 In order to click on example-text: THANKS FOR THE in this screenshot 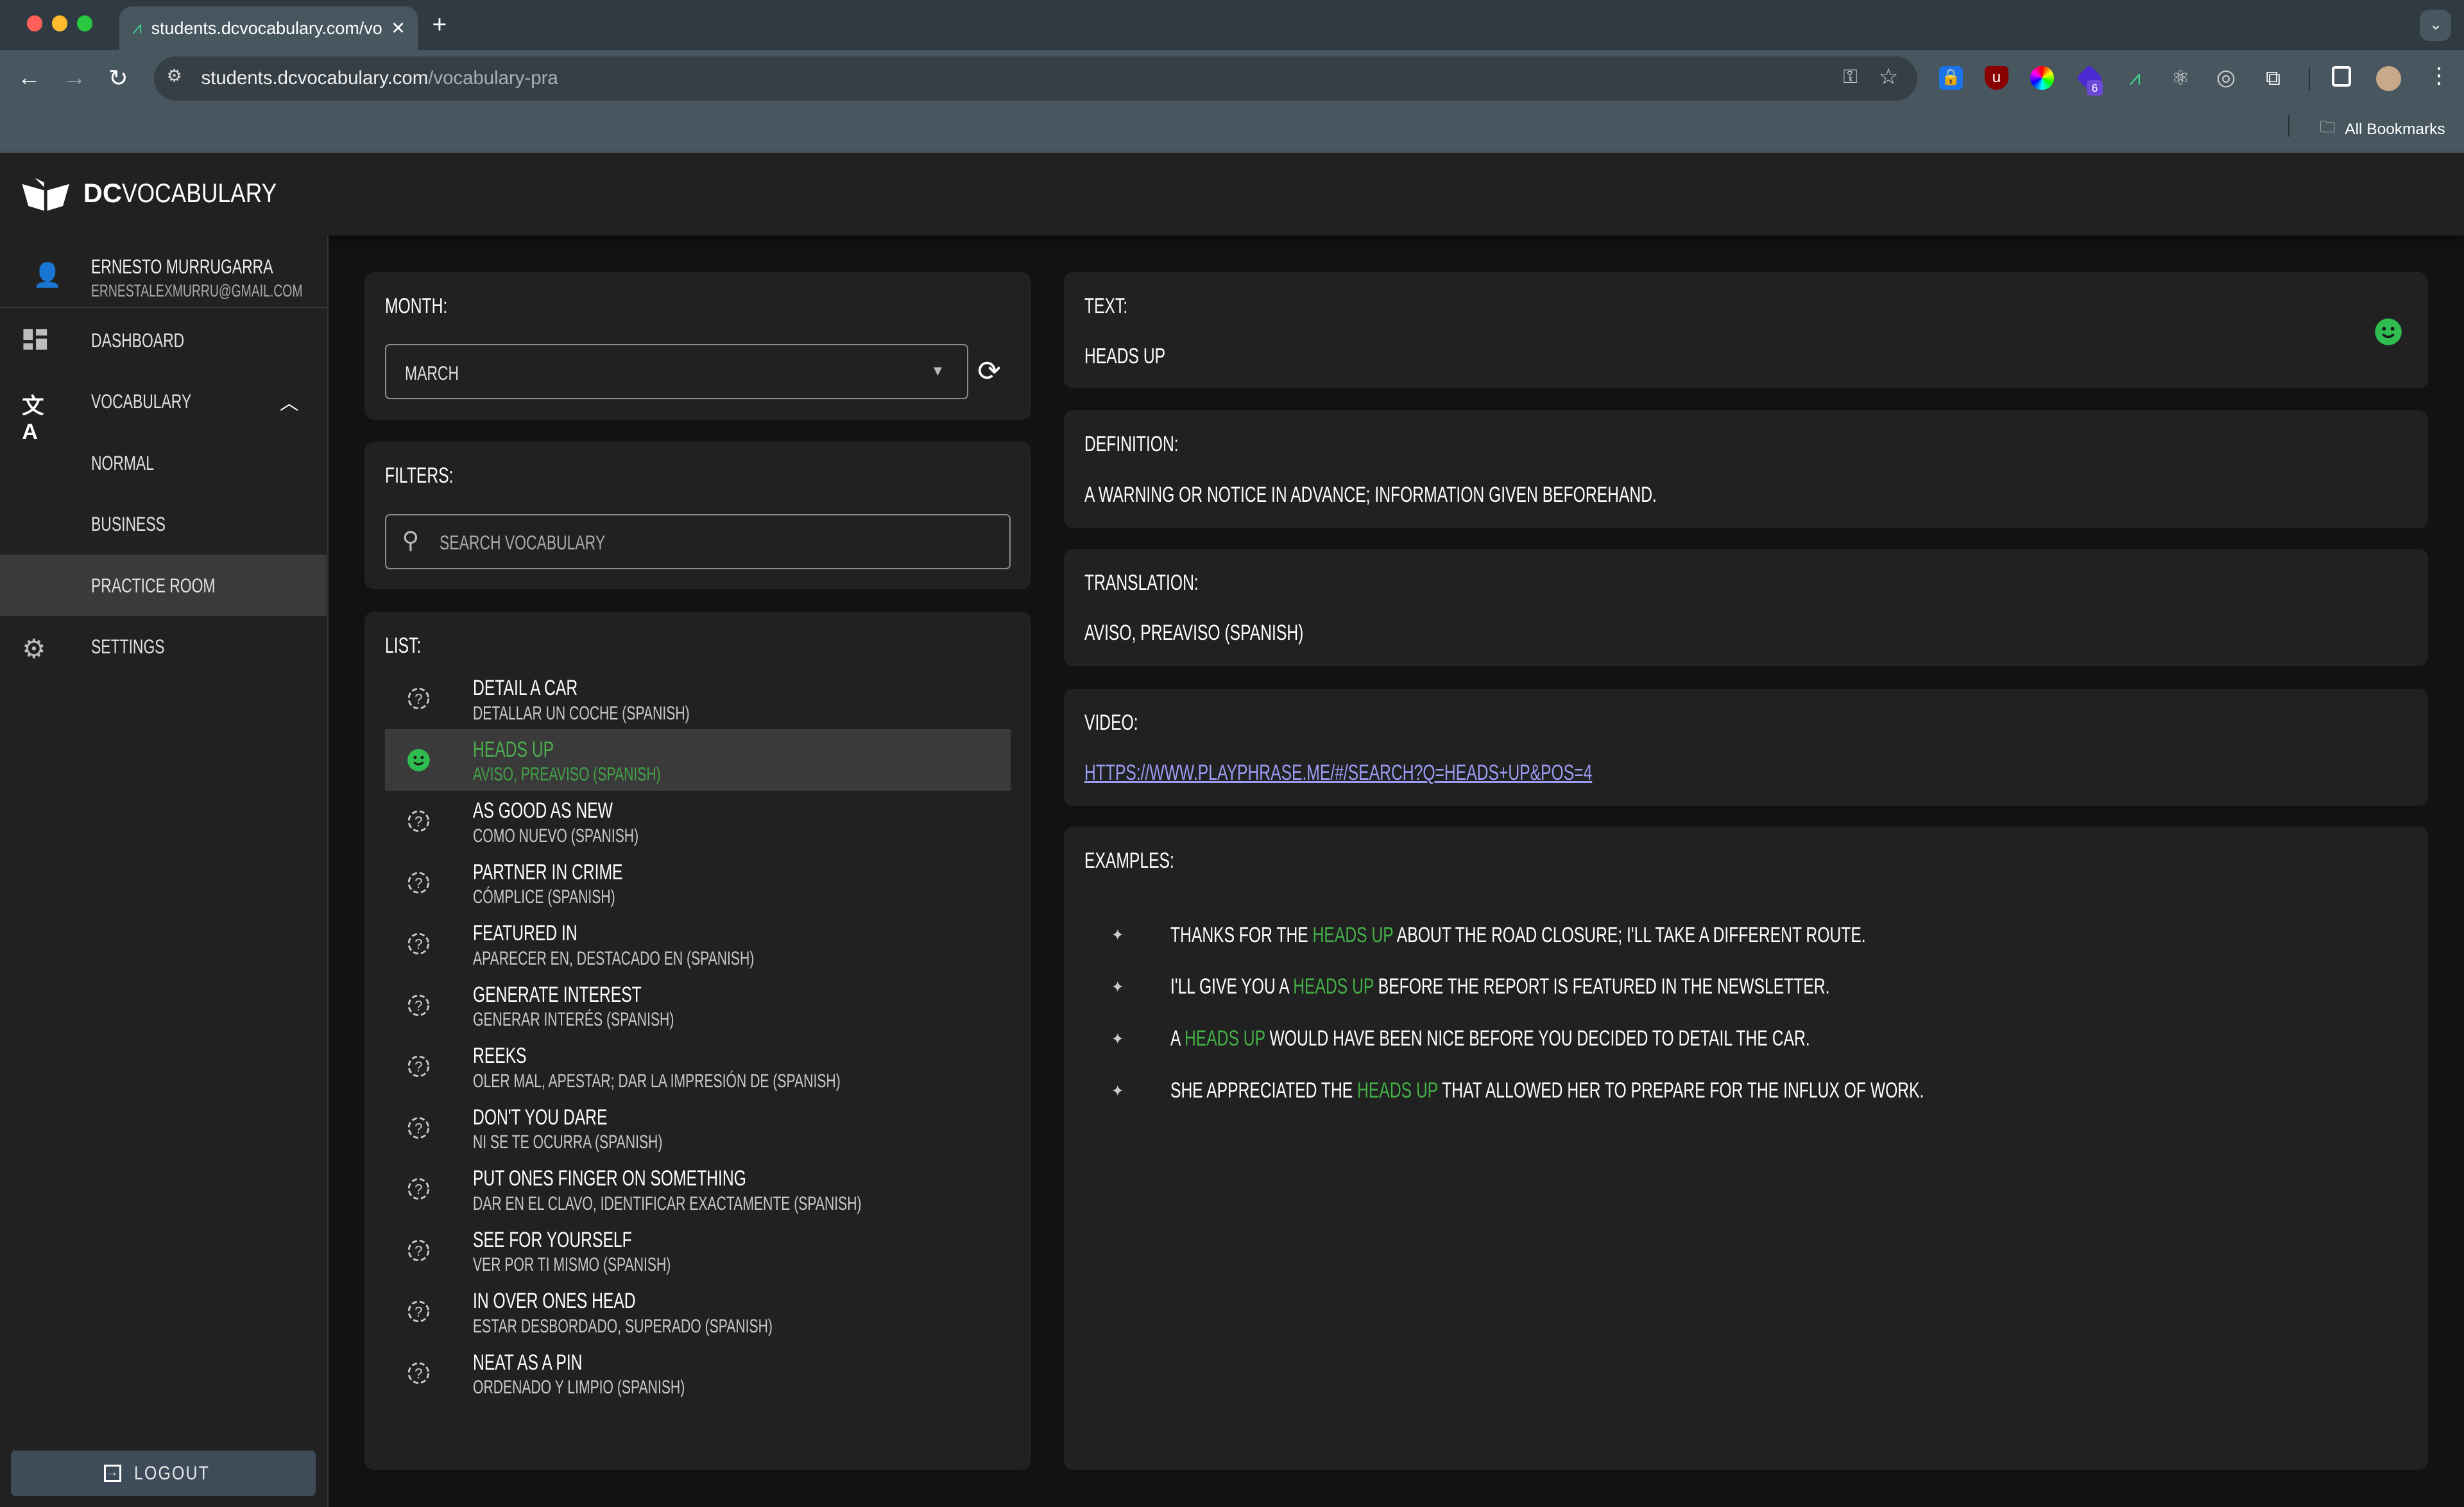, I will do `click(1241, 934)`.